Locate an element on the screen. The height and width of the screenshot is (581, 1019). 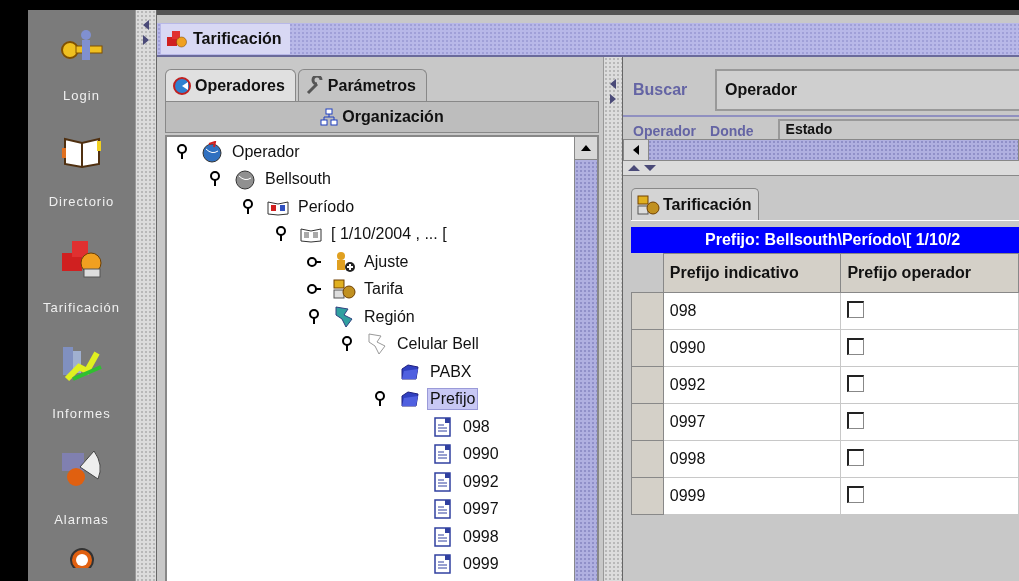
tree-item: 0997 is located at coordinates (481, 509).